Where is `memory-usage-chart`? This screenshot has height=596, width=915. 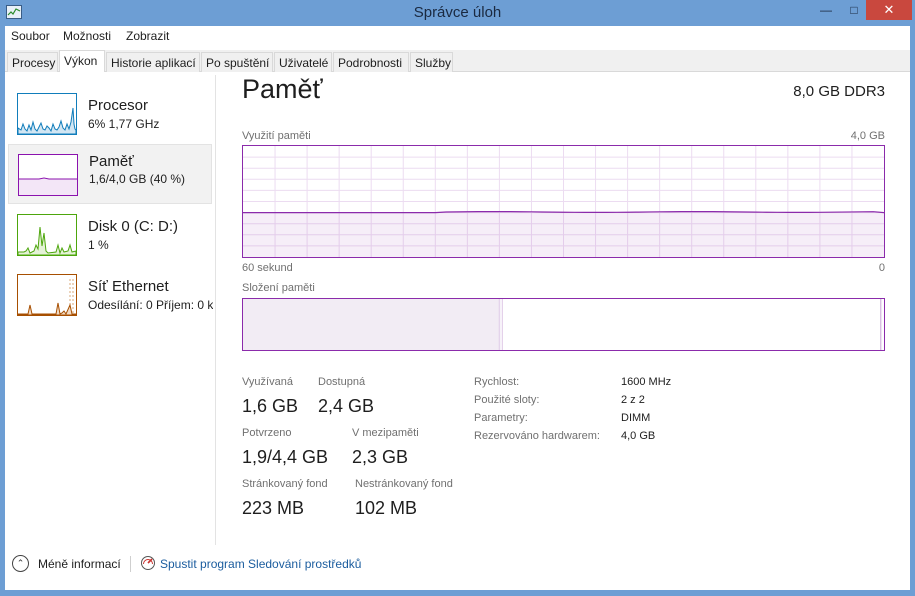 memory-usage-chart is located at coordinates (563, 201).